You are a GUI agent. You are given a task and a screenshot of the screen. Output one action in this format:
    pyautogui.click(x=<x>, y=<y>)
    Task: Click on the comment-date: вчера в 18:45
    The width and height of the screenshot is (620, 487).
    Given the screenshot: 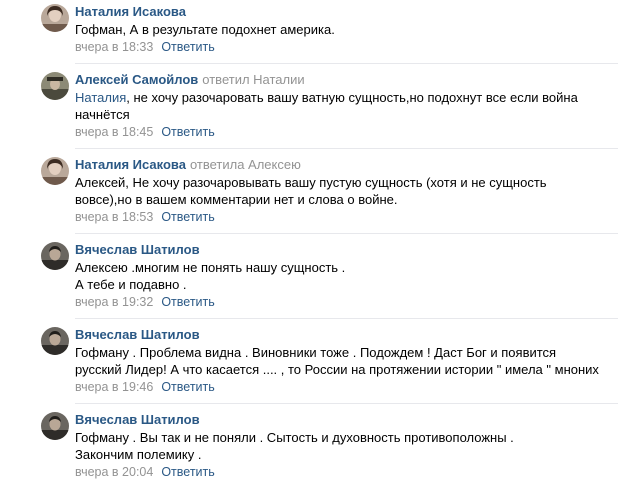 What is the action you would take?
    pyautogui.click(x=114, y=132)
    